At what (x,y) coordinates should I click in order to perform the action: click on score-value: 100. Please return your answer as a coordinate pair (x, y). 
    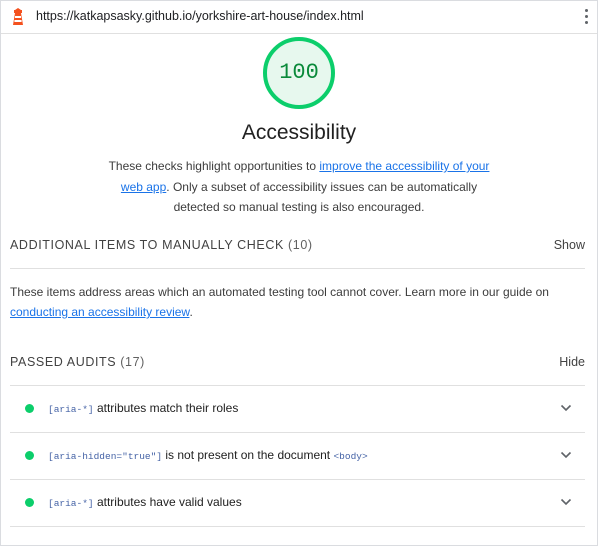
    Looking at the image, I should click on (299, 72).